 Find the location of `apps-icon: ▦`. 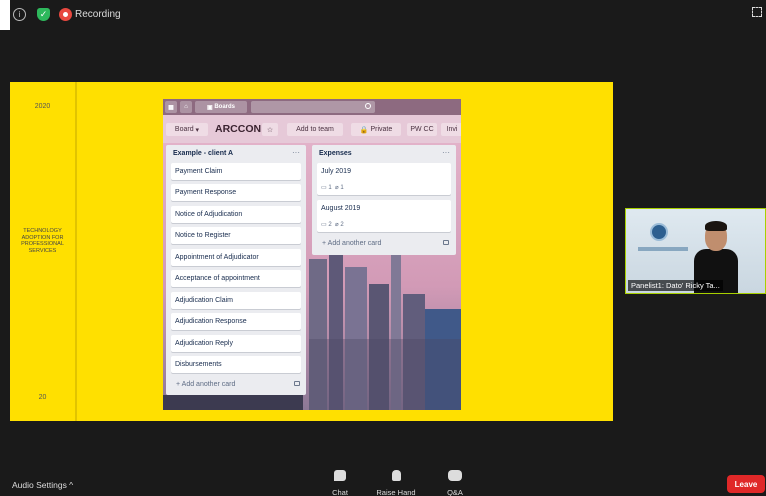

apps-icon: ▦ is located at coordinates (171, 107).